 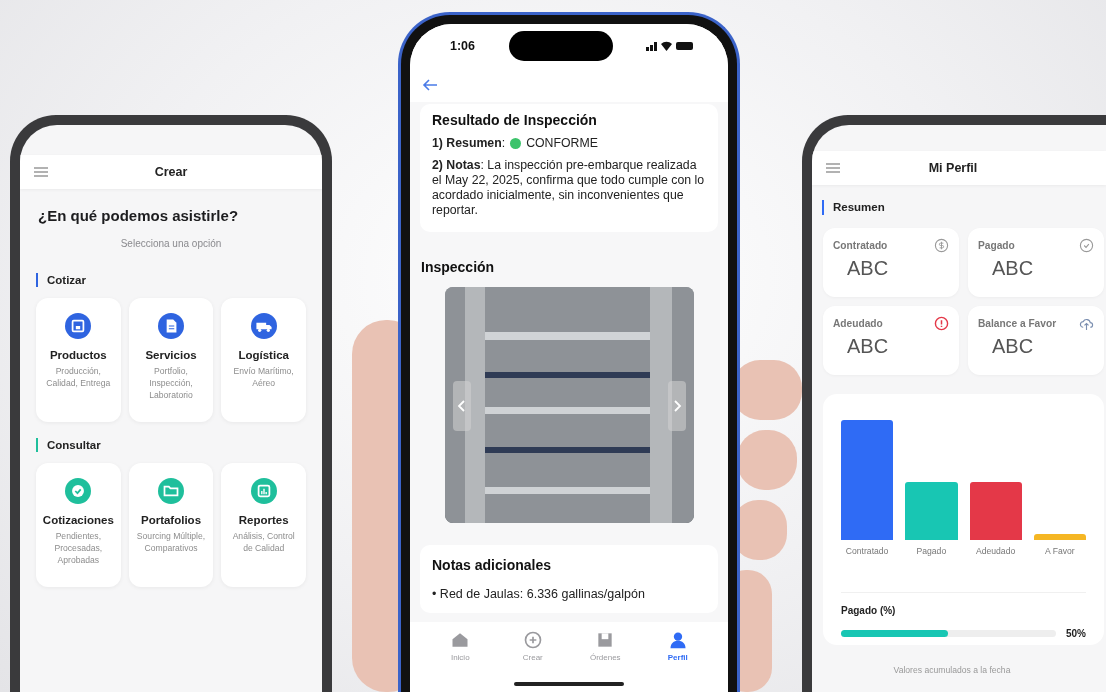 I want to click on option-card: Reportes Análisis, Control de Calidad, so click(x=263, y=525).